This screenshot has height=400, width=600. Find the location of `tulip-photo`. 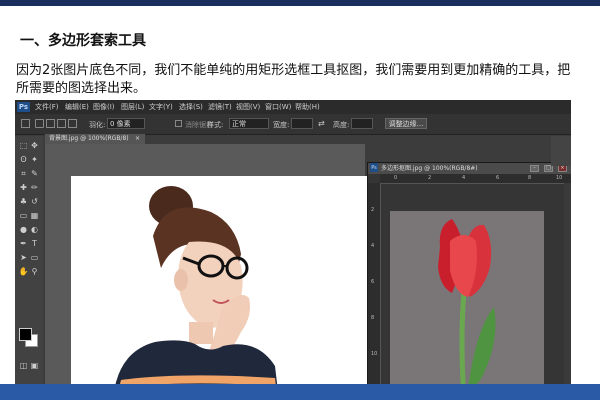

tulip-photo is located at coordinates (467, 305).